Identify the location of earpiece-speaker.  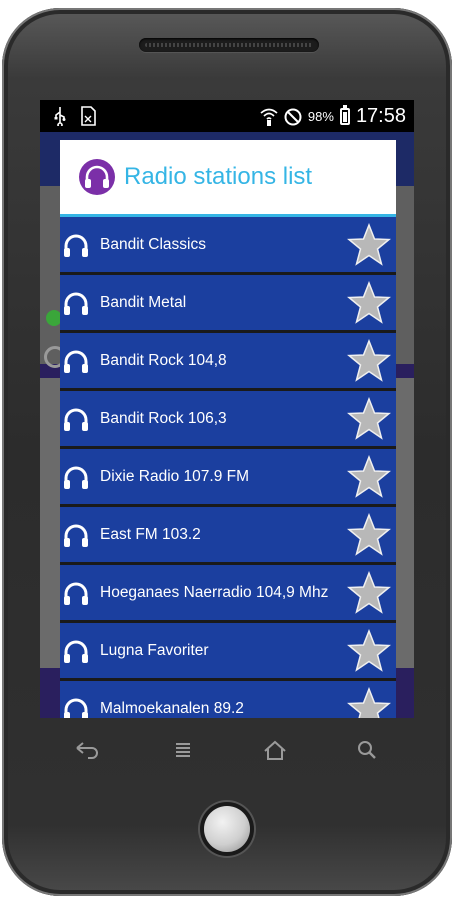
(229, 45).